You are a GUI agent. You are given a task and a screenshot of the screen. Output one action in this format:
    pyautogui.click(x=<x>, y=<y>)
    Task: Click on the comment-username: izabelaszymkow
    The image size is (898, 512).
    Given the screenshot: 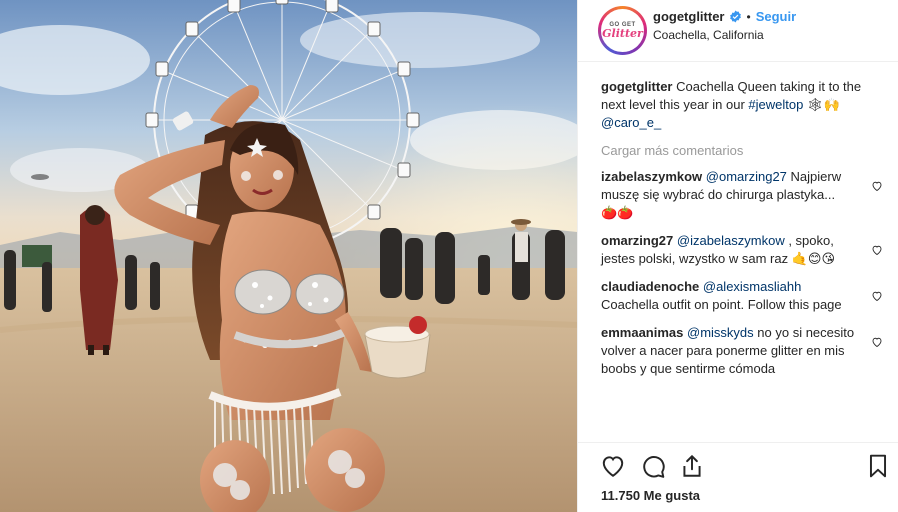 What is the action you would take?
    pyautogui.click(x=651, y=176)
    